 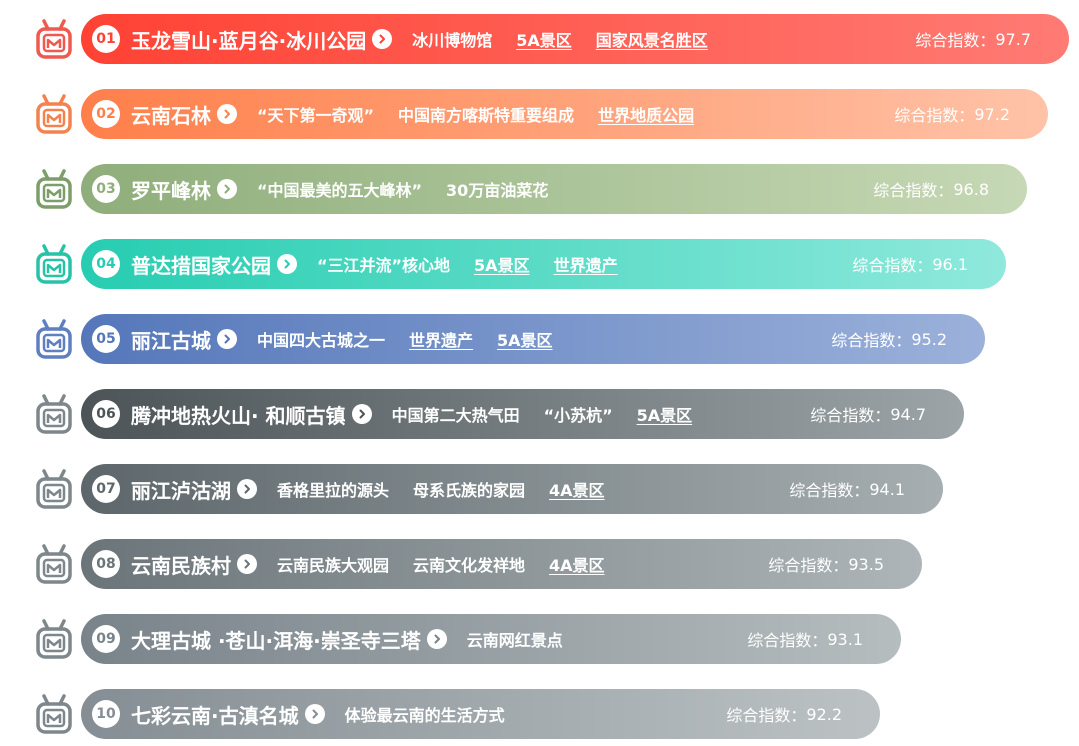 I want to click on ranking-row: 01 玉龙雪山·蓝月谷·冰川公园 冰川博物馆 5A景区 国家风景名胜区 综合指数： 97.7, so click(x=534, y=39).